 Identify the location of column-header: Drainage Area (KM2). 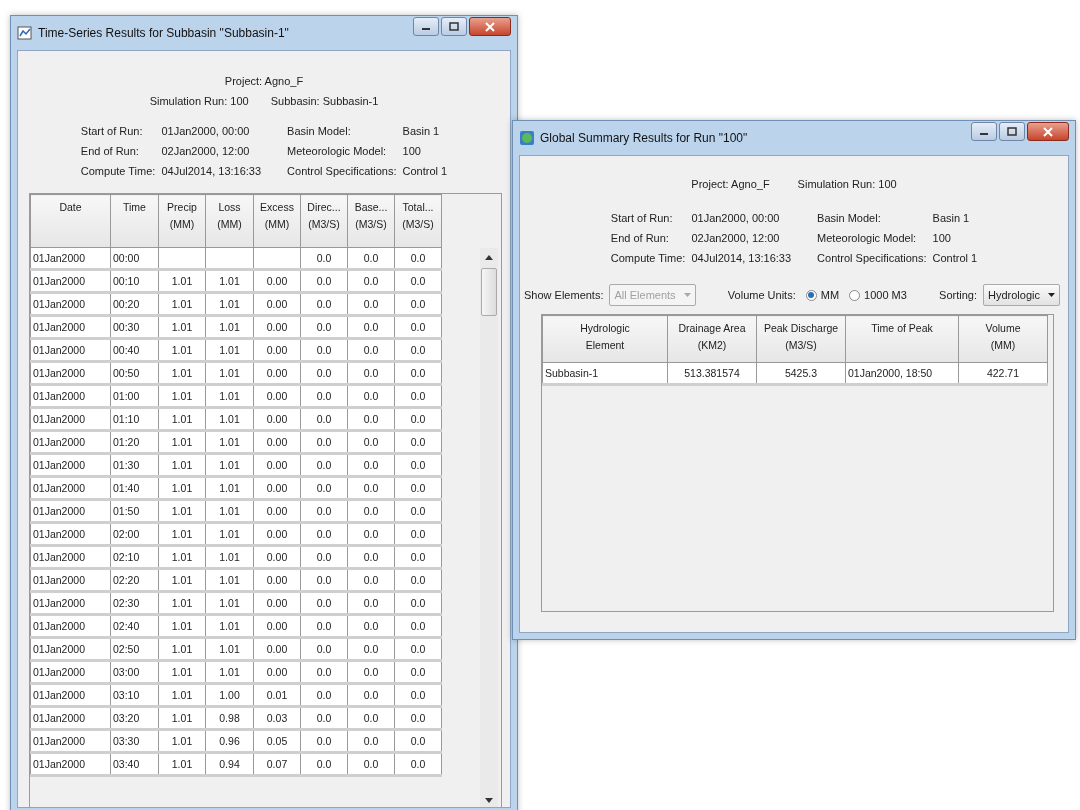
(712, 339).